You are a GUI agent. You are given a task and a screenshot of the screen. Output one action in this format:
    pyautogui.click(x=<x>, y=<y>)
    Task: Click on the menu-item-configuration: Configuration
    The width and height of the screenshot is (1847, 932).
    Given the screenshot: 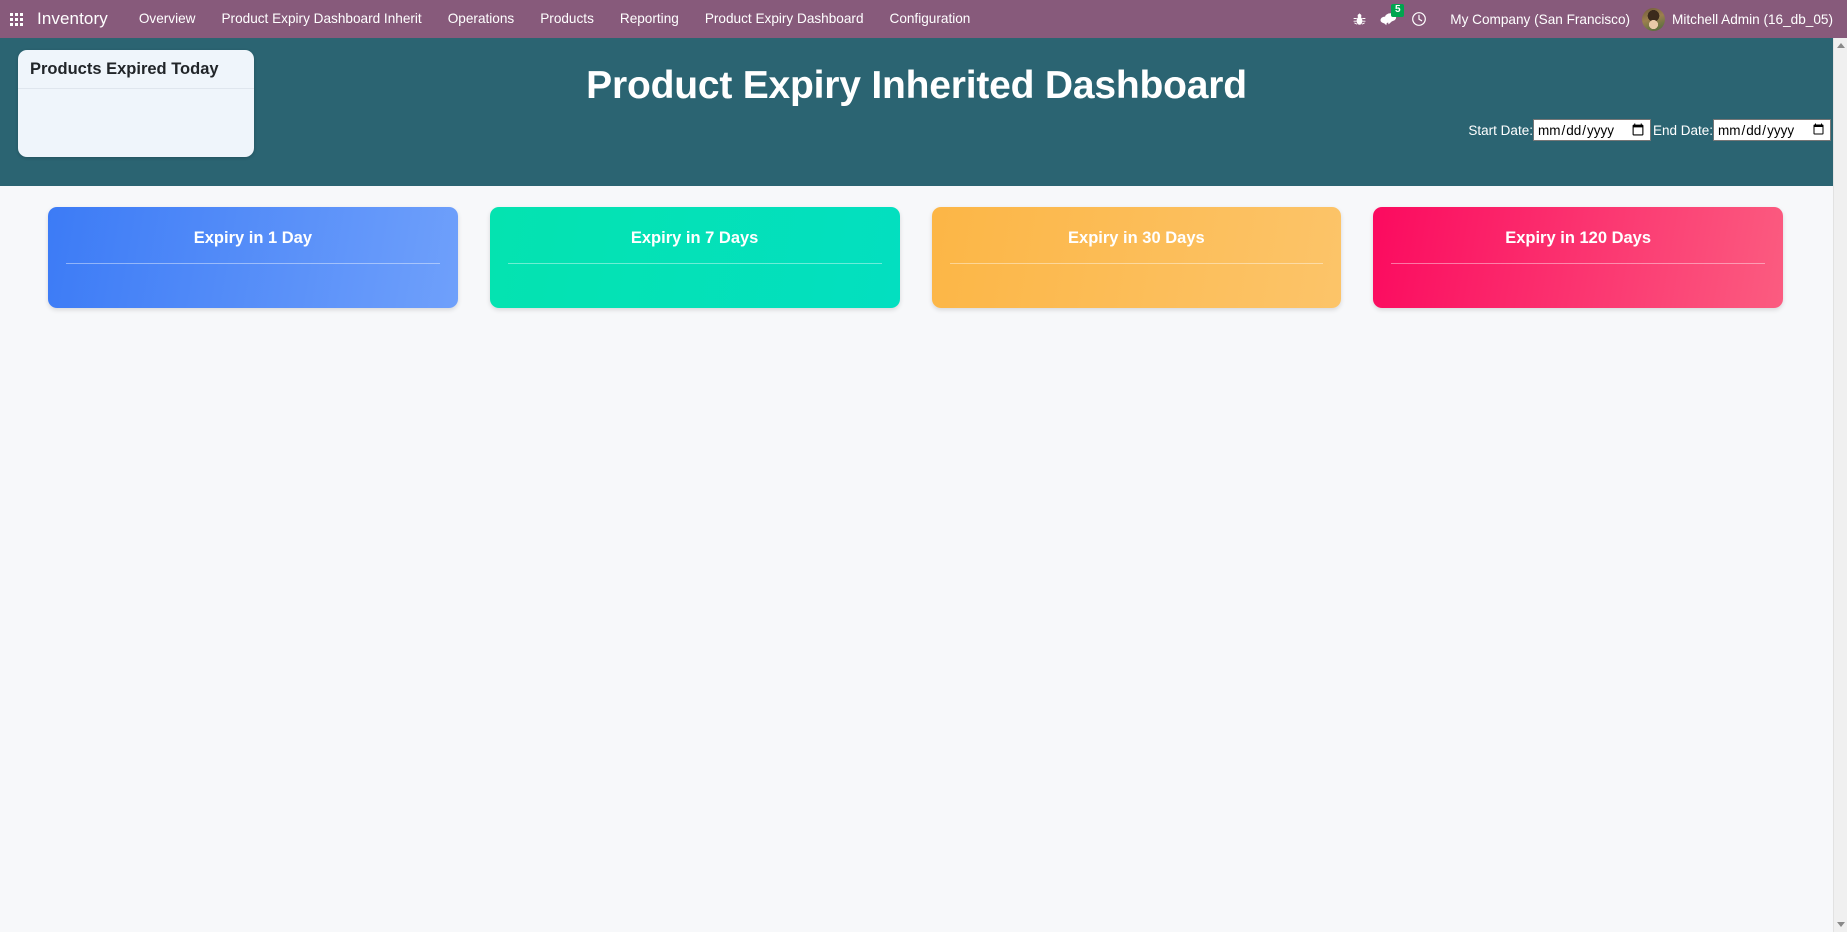 What is the action you would take?
    pyautogui.click(x=930, y=19)
    